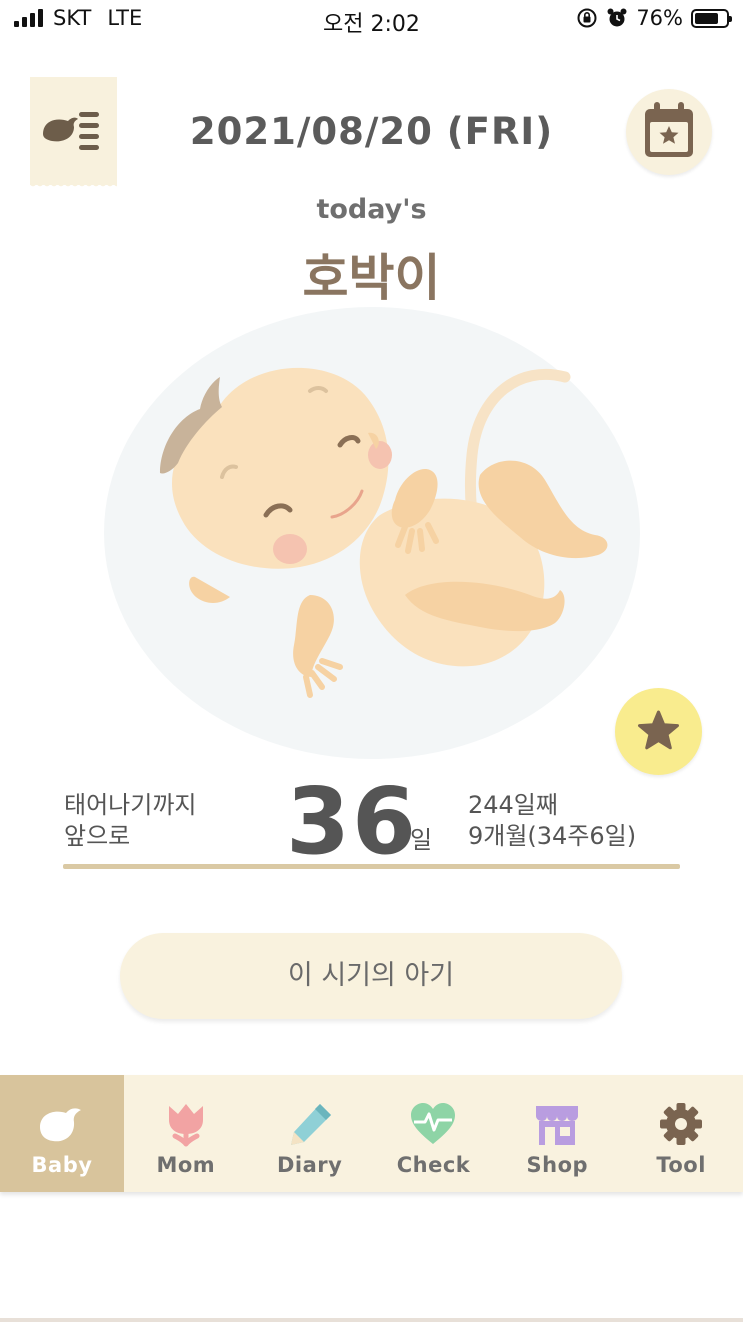 Image resolution: width=743 pixels, height=1322 pixels. What do you see at coordinates (130, 821) in the screenshot?
I see `countdown-label: 태어나기까지 앞으로` at bounding box center [130, 821].